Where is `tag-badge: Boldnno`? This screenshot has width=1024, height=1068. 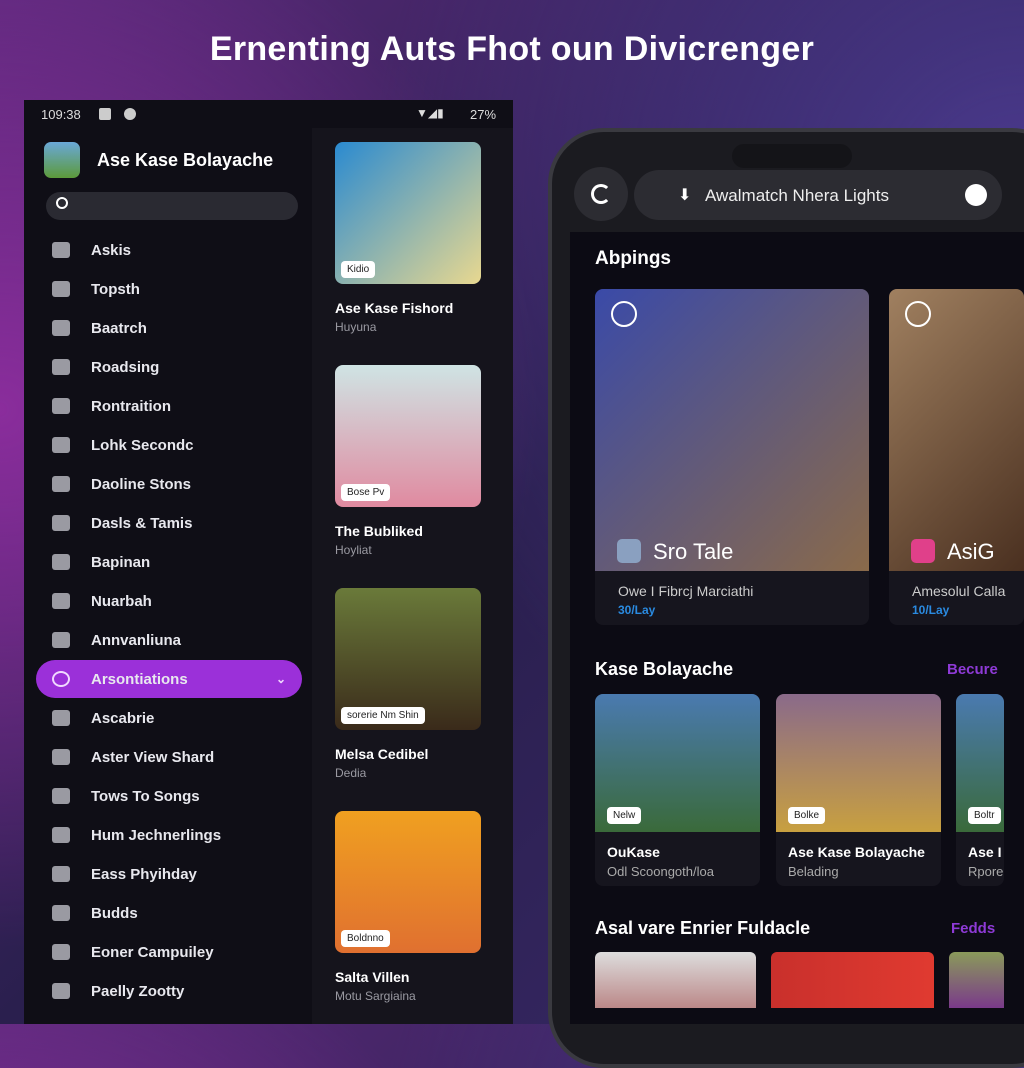
tag-badge: Boldnno is located at coordinates (365, 938).